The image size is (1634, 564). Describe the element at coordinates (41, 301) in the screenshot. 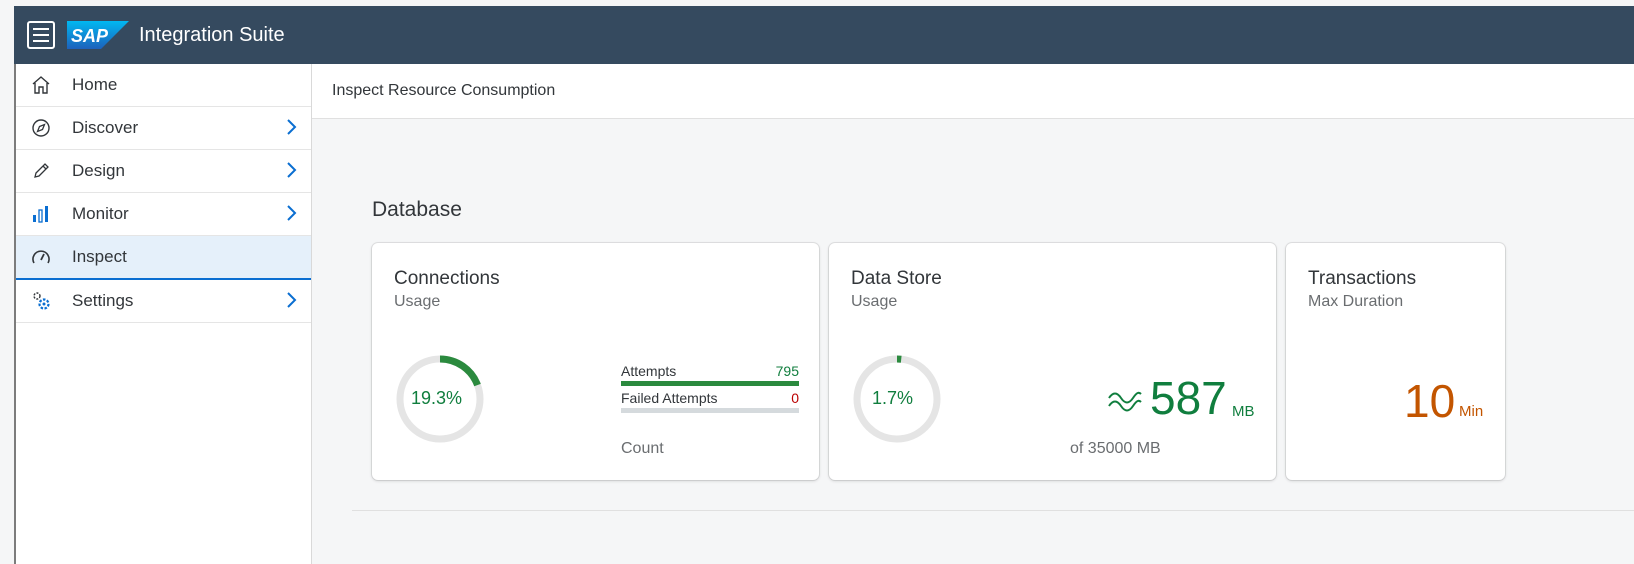

I see `gears-icon` at that location.